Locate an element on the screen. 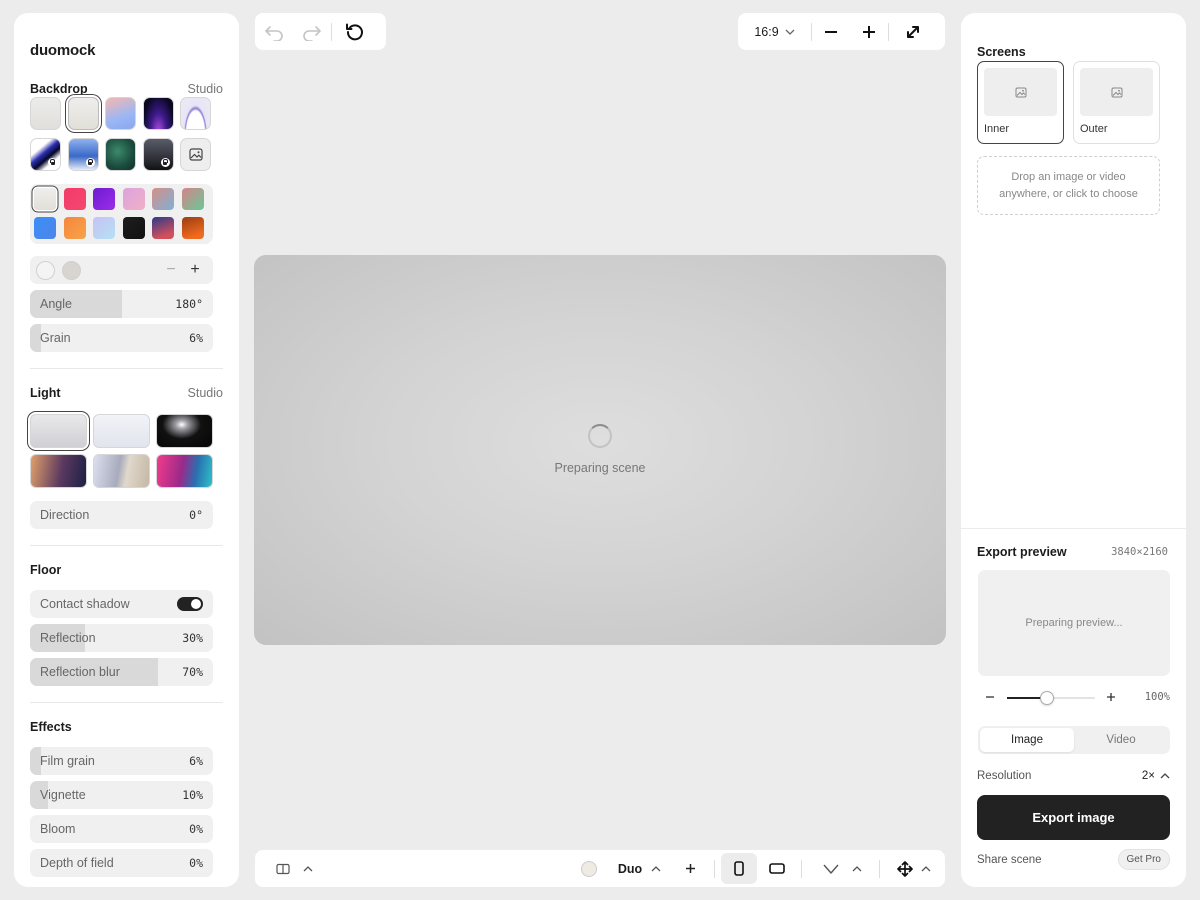 This screenshot has width=1200, height=900. fullscreen-button is located at coordinates (913, 31).